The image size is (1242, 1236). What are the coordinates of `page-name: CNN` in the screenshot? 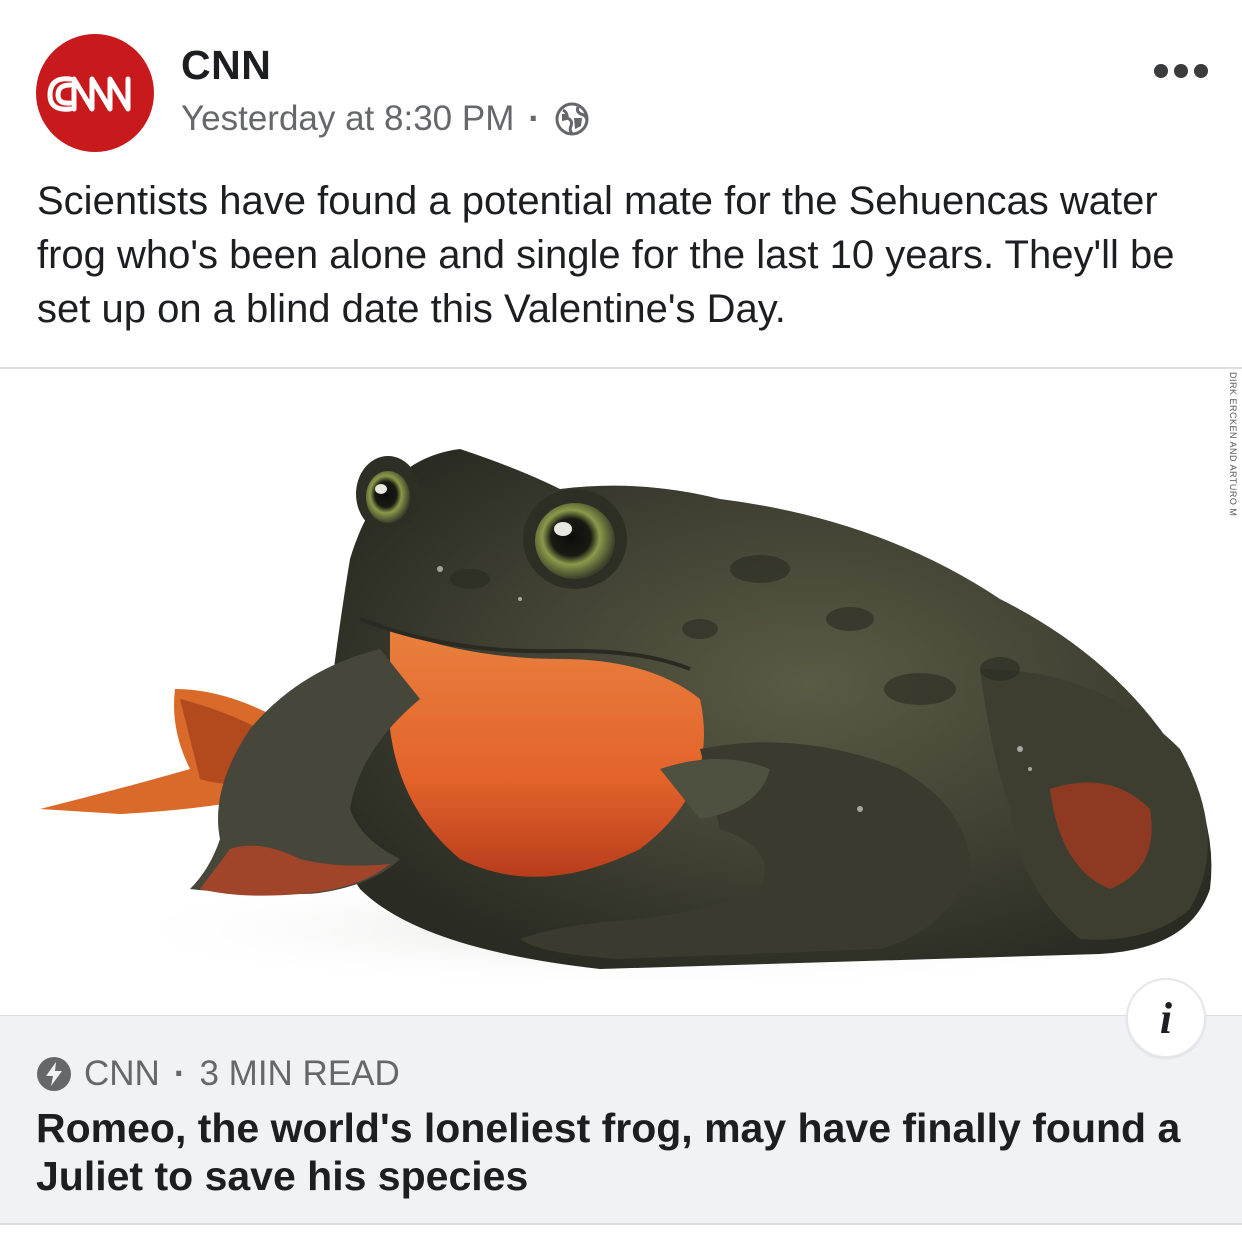 It's located at (226, 65).